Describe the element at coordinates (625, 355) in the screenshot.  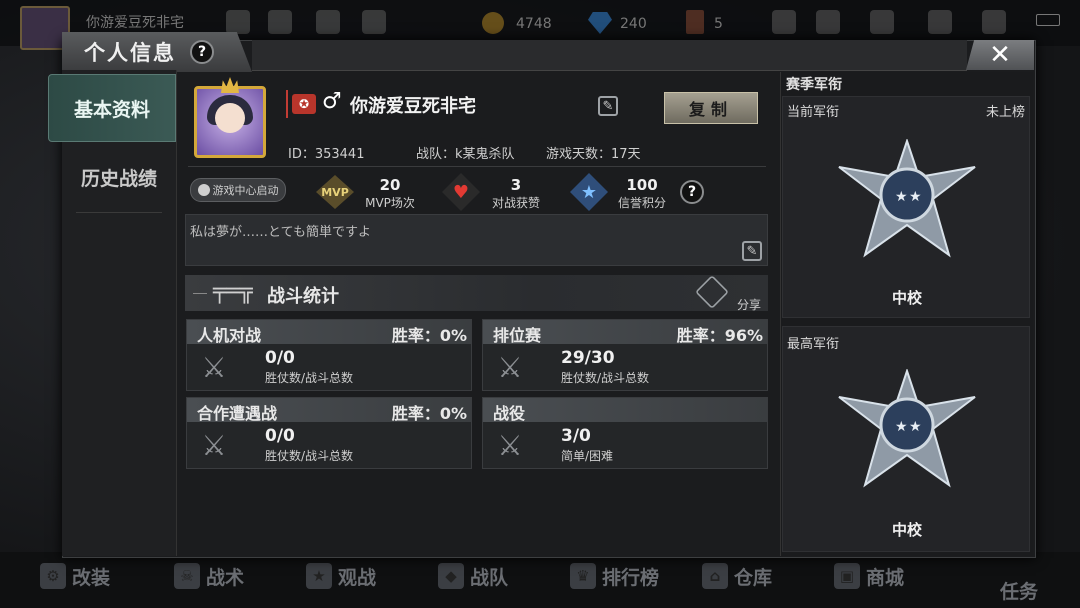
I see `stat-card-ranked: 排位赛 胜率：96% ⚔ 29/30 胜仗数/战斗总数` at that location.